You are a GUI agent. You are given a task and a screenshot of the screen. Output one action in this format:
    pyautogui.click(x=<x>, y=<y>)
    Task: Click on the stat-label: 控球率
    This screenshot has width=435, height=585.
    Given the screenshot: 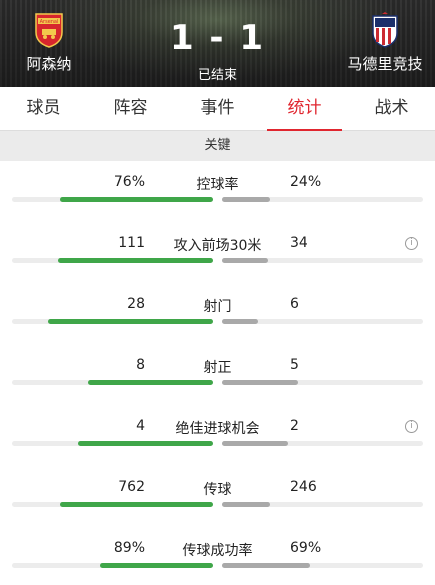 What is the action you would take?
    pyautogui.click(x=217, y=185)
    